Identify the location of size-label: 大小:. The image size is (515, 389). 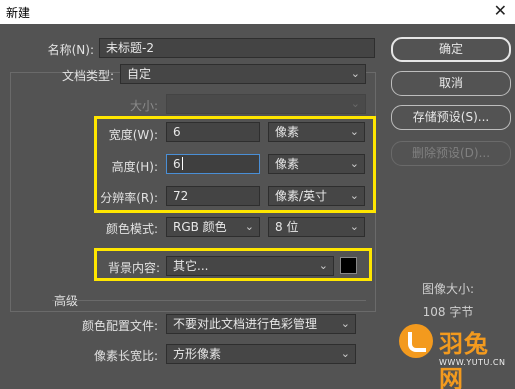
(143, 106).